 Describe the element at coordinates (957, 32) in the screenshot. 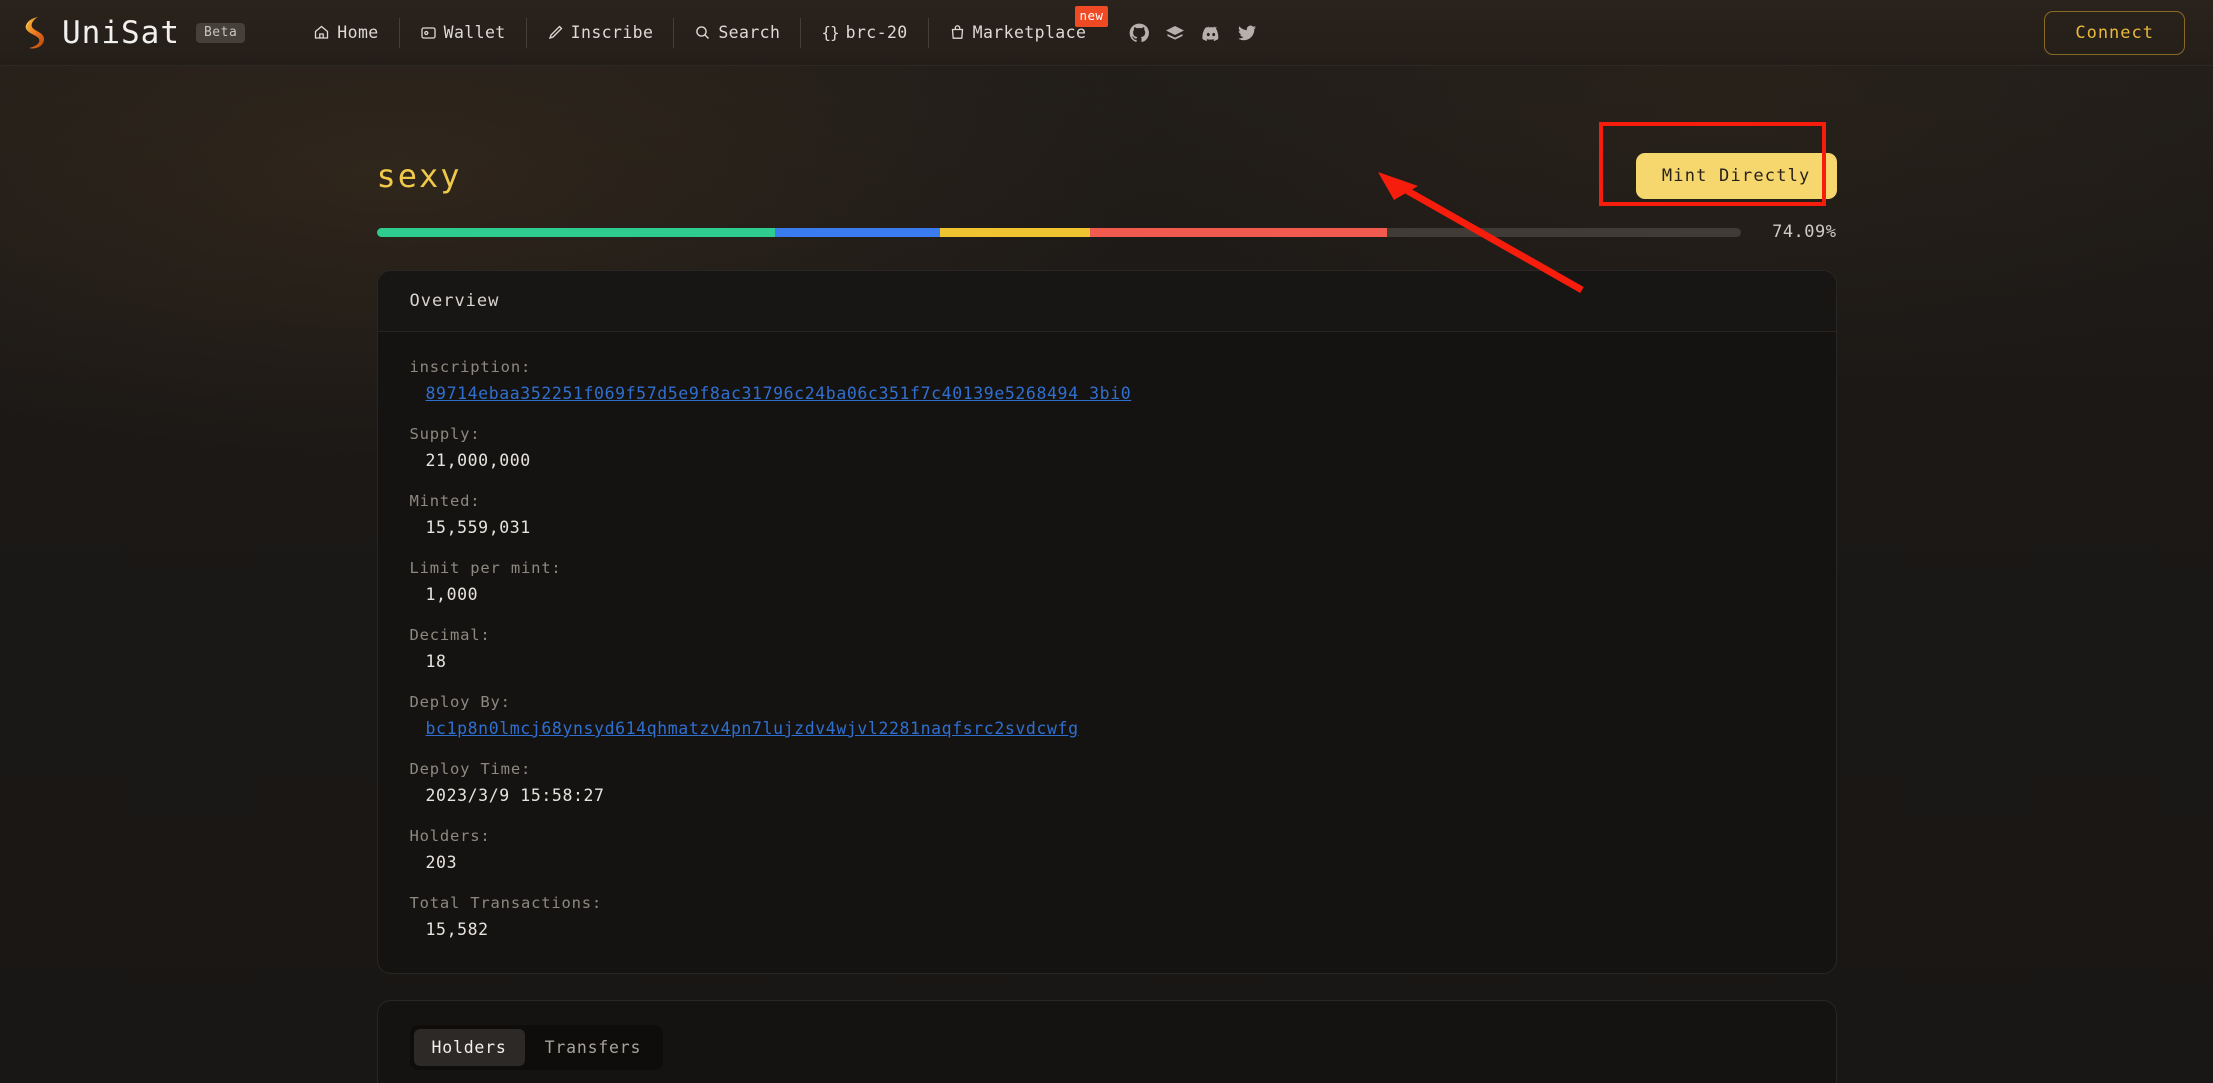

I see `bag-icon` at that location.